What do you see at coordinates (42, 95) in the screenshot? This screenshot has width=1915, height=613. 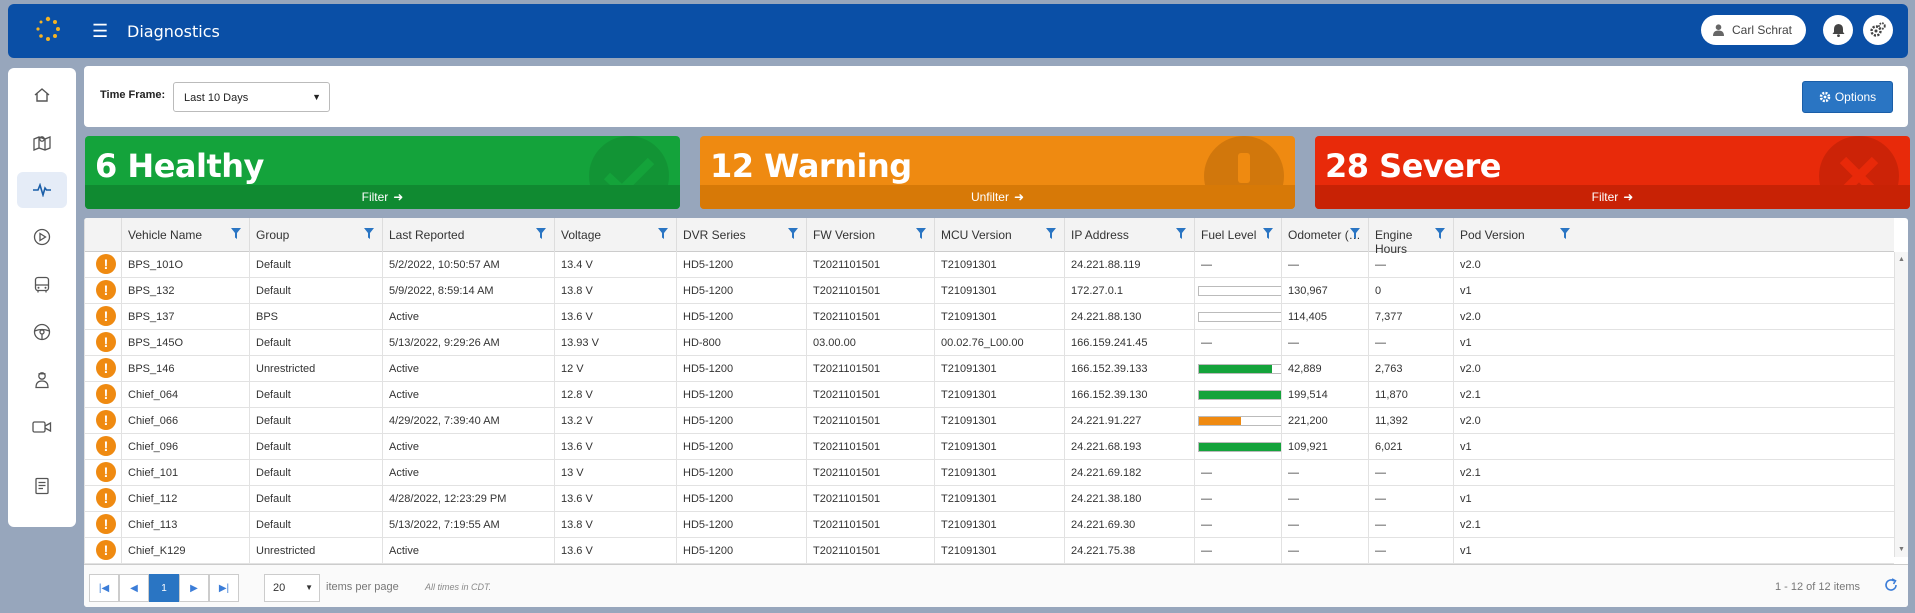 I see `sidebar-item-home` at bounding box center [42, 95].